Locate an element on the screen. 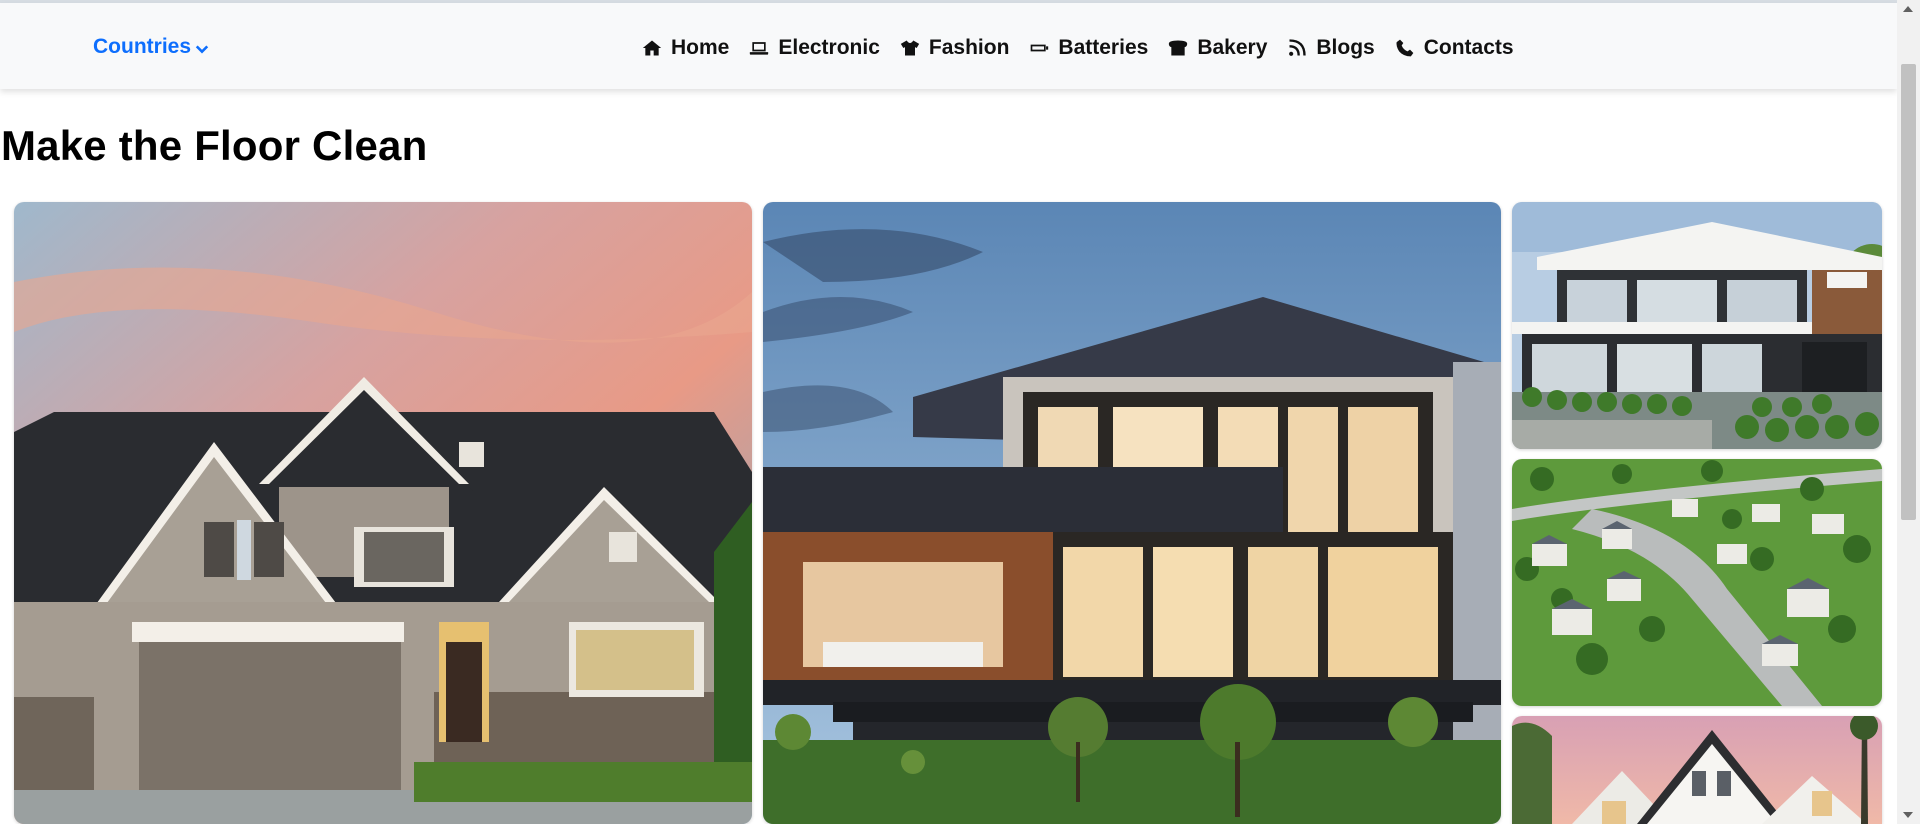 This screenshot has width=1920, height=824. house-photo-contemporary is located at coordinates (1697, 325).